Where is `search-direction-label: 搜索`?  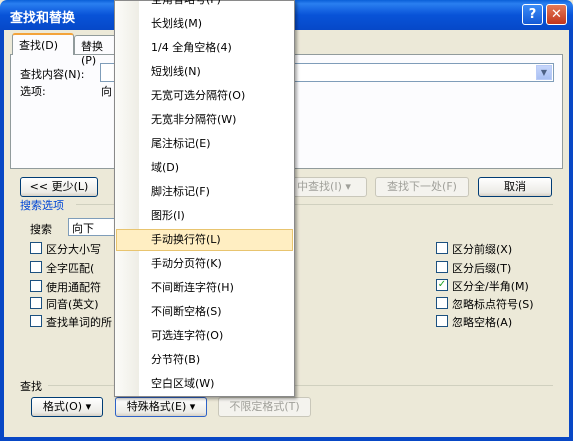
search-direction-label: 搜索 is located at coordinates (41, 229).